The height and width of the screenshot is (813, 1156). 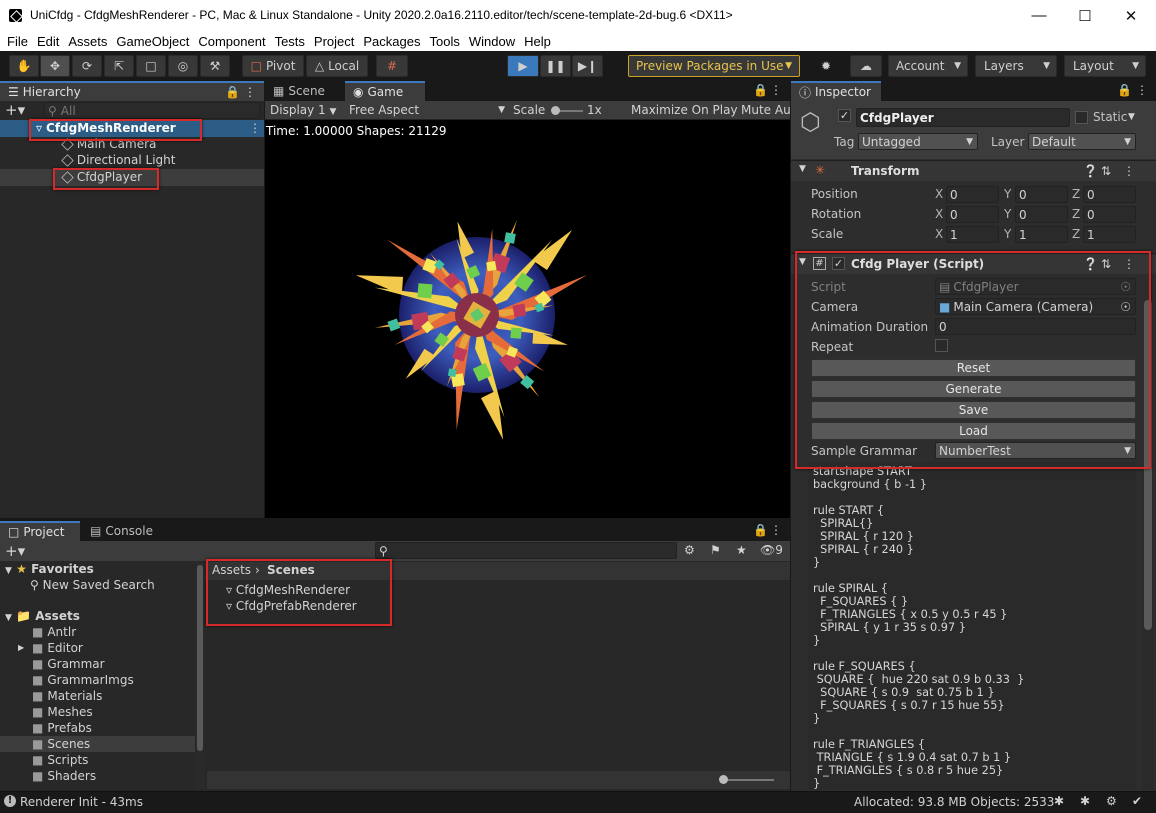 I want to click on folder-grammar: ■ Grammar, so click(x=97, y=664).